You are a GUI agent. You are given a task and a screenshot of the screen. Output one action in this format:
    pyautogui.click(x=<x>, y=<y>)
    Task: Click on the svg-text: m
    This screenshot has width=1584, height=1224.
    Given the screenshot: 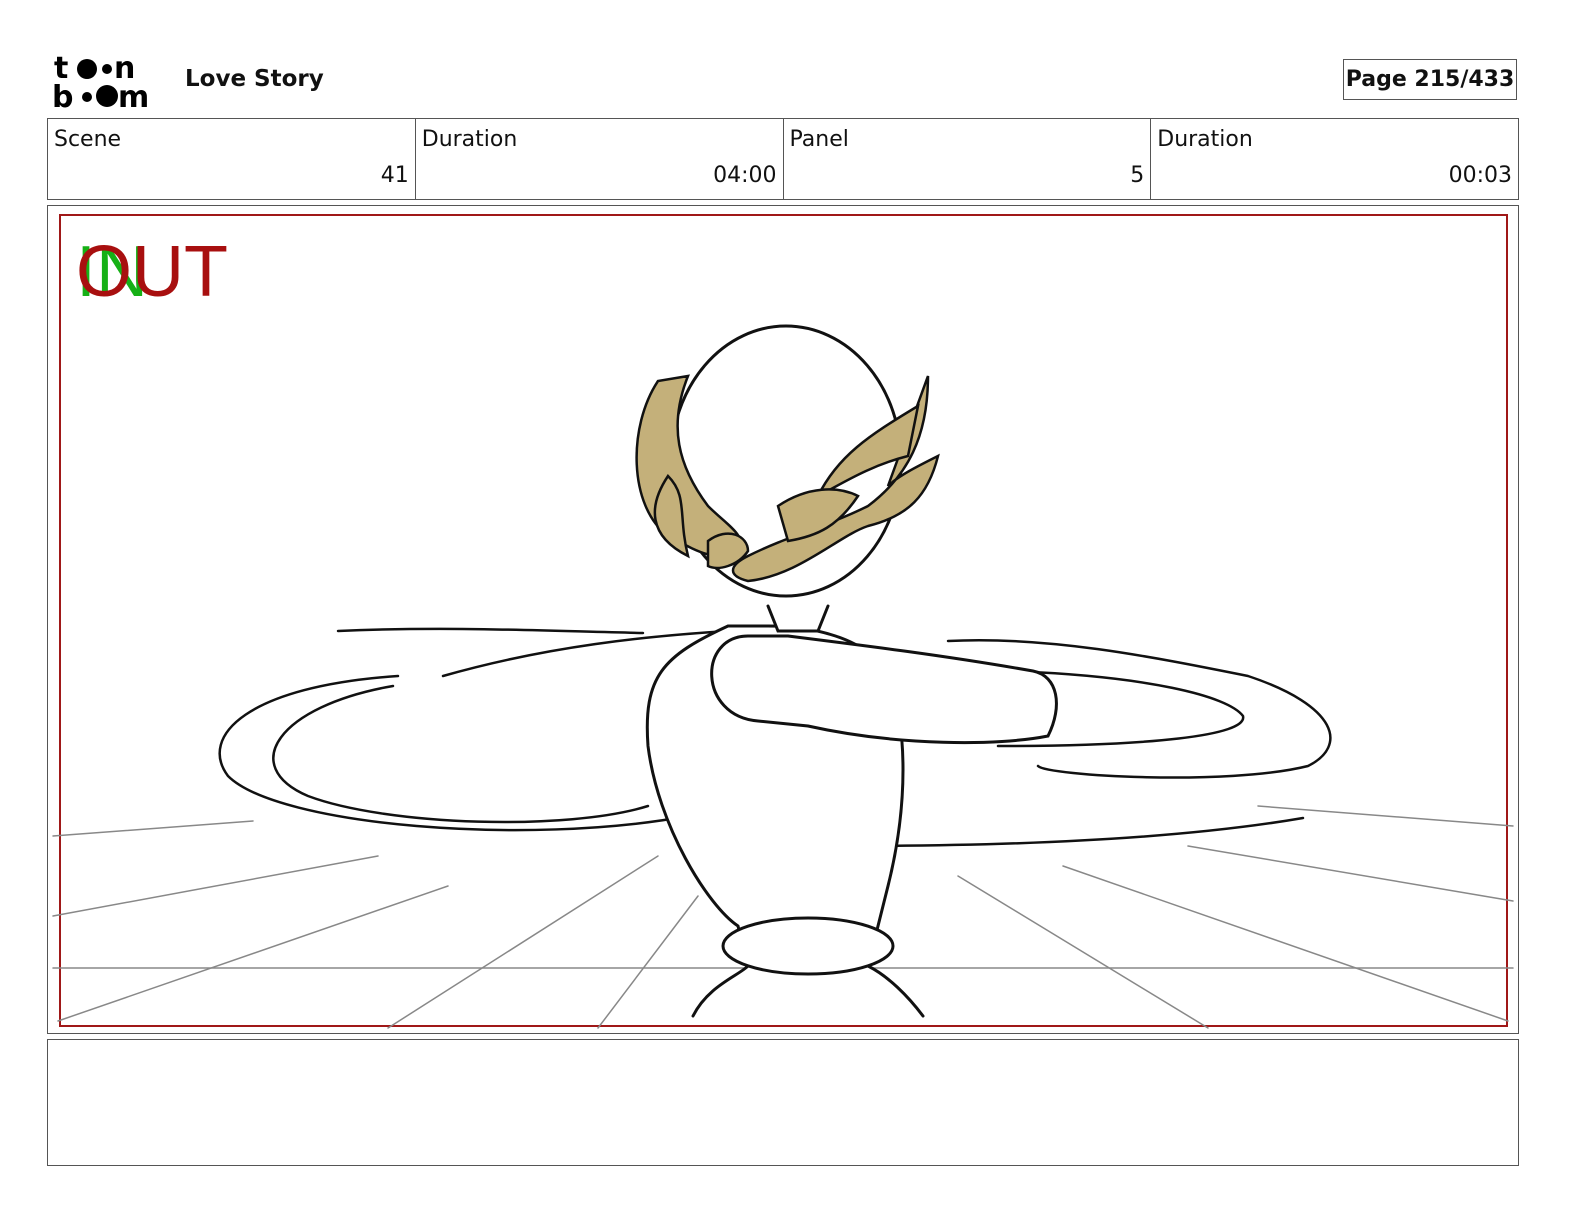 What is the action you would take?
    pyautogui.click(x=133, y=95)
    